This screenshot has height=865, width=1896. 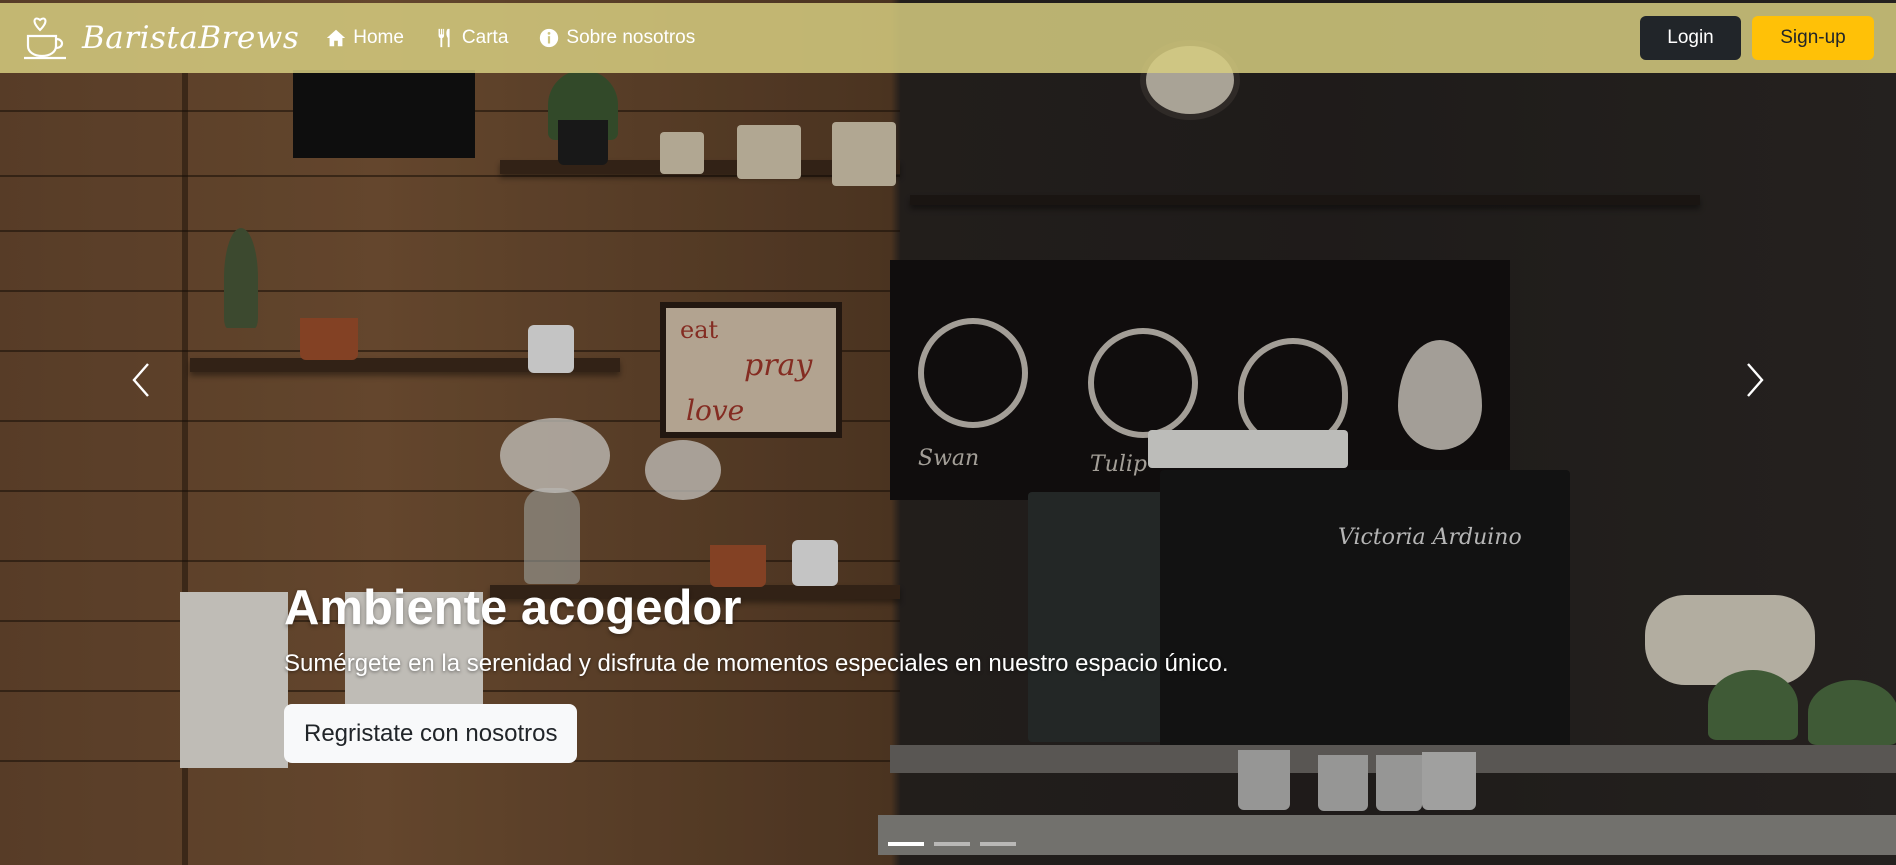 What do you see at coordinates (1690, 38) in the screenshot?
I see `login-button: Login` at bounding box center [1690, 38].